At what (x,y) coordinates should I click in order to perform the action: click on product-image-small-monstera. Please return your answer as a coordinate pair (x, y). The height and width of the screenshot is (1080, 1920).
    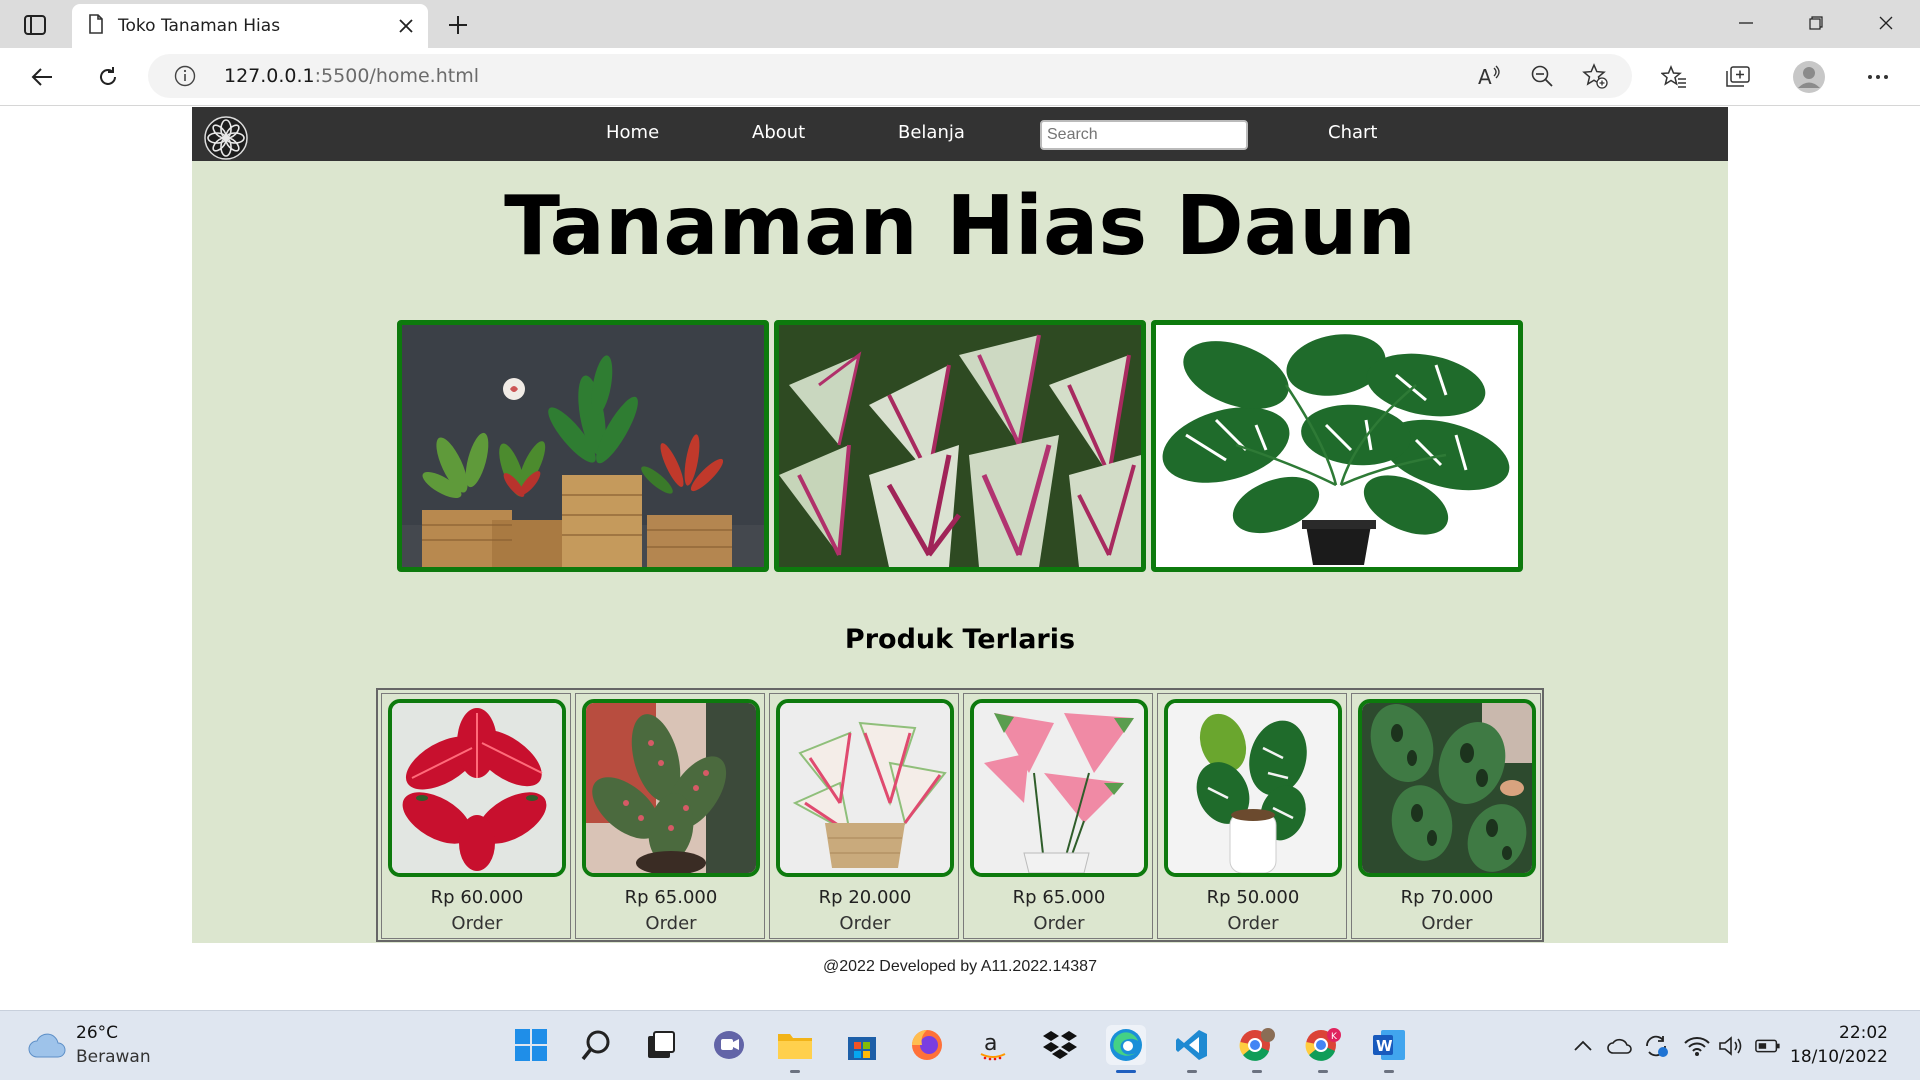
    Looking at the image, I should click on (1253, 788).